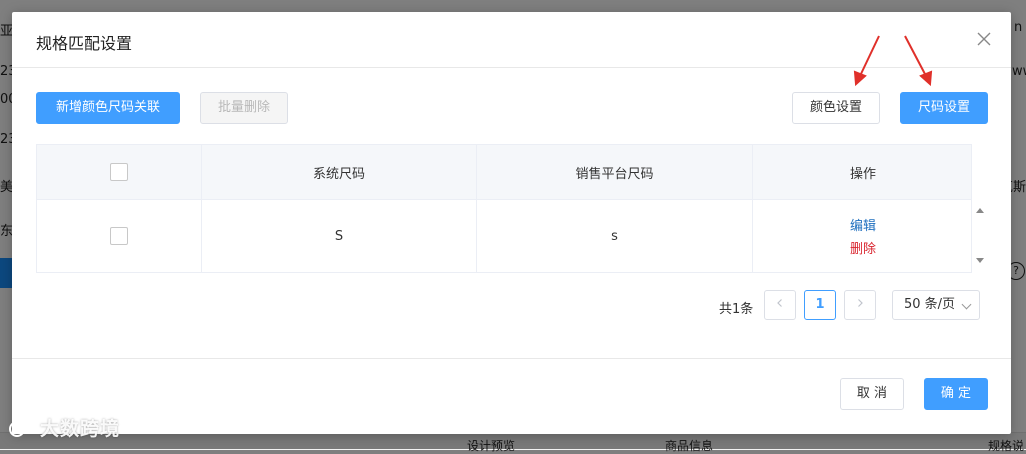 The height and width of the screenshot is (454, 1026). I want to click on close-icon, so click(984, 39).